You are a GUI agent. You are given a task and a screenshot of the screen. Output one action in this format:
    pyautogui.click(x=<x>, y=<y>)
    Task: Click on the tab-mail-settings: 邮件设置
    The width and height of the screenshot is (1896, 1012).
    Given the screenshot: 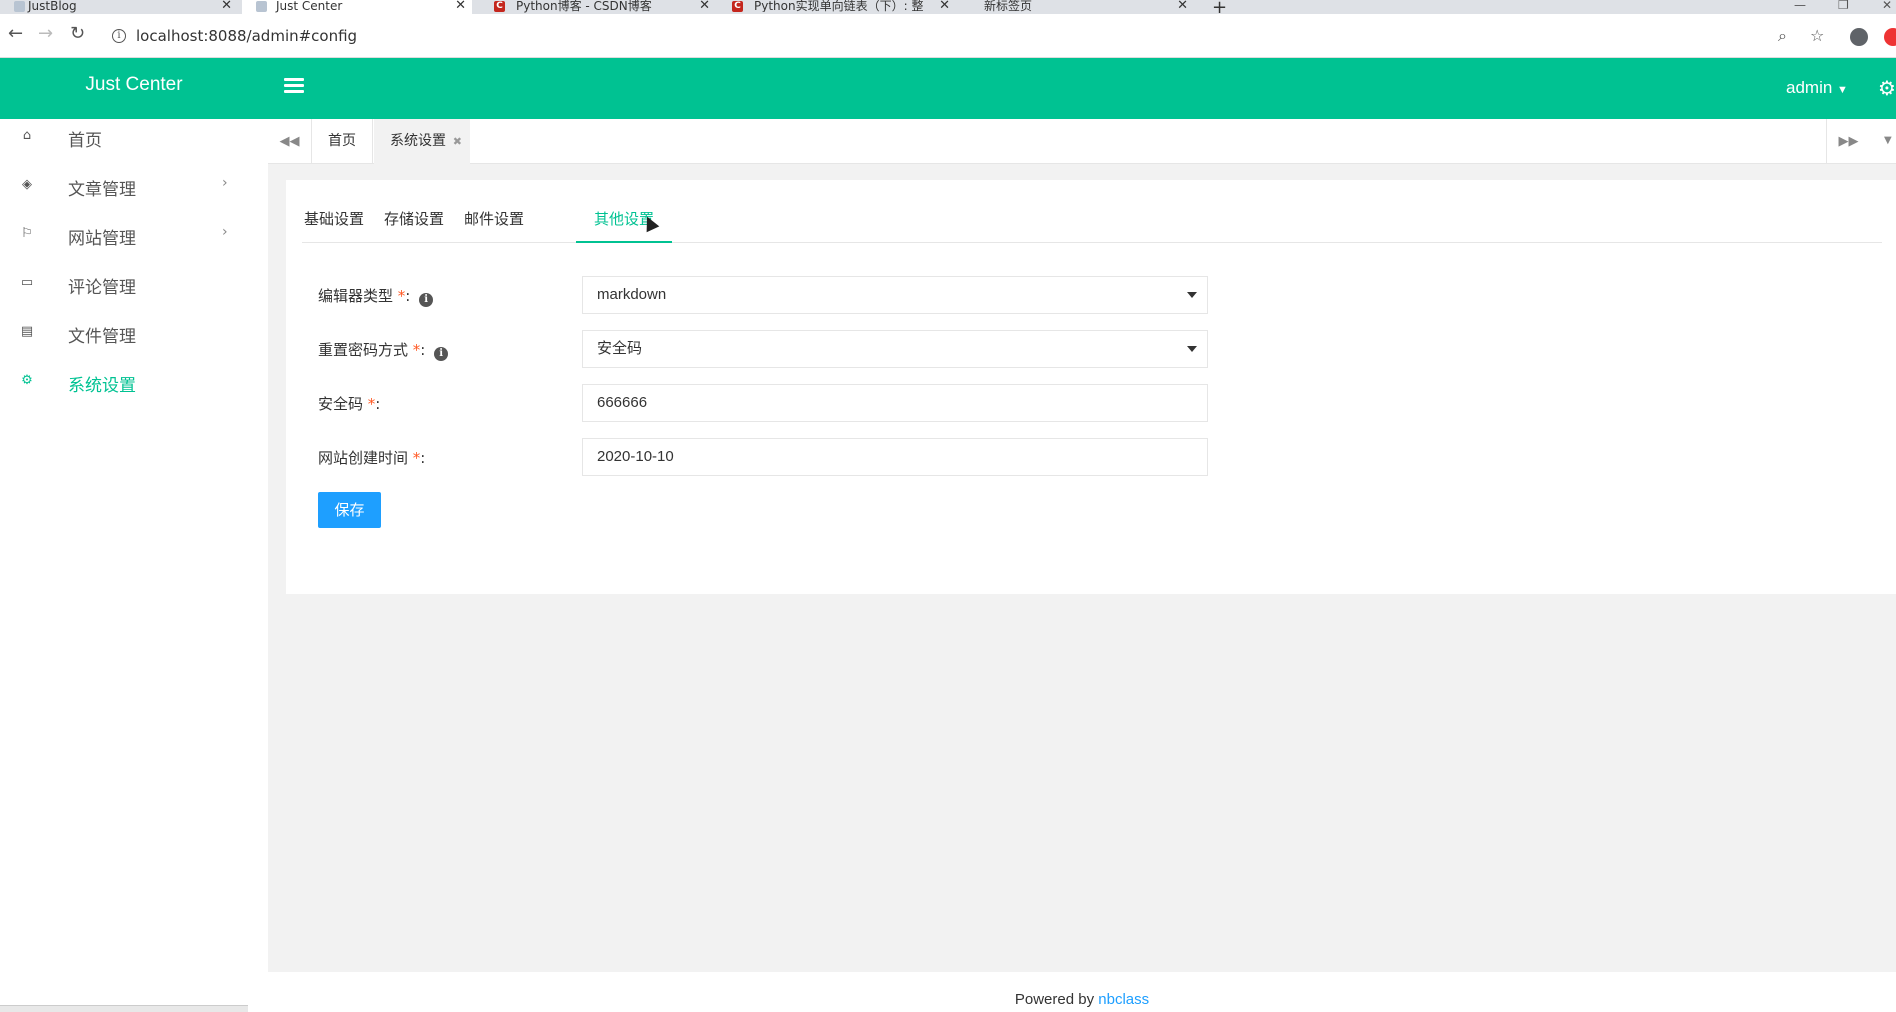 What is the action you would take?
    pyautogui.click(x=494, y=219)
    